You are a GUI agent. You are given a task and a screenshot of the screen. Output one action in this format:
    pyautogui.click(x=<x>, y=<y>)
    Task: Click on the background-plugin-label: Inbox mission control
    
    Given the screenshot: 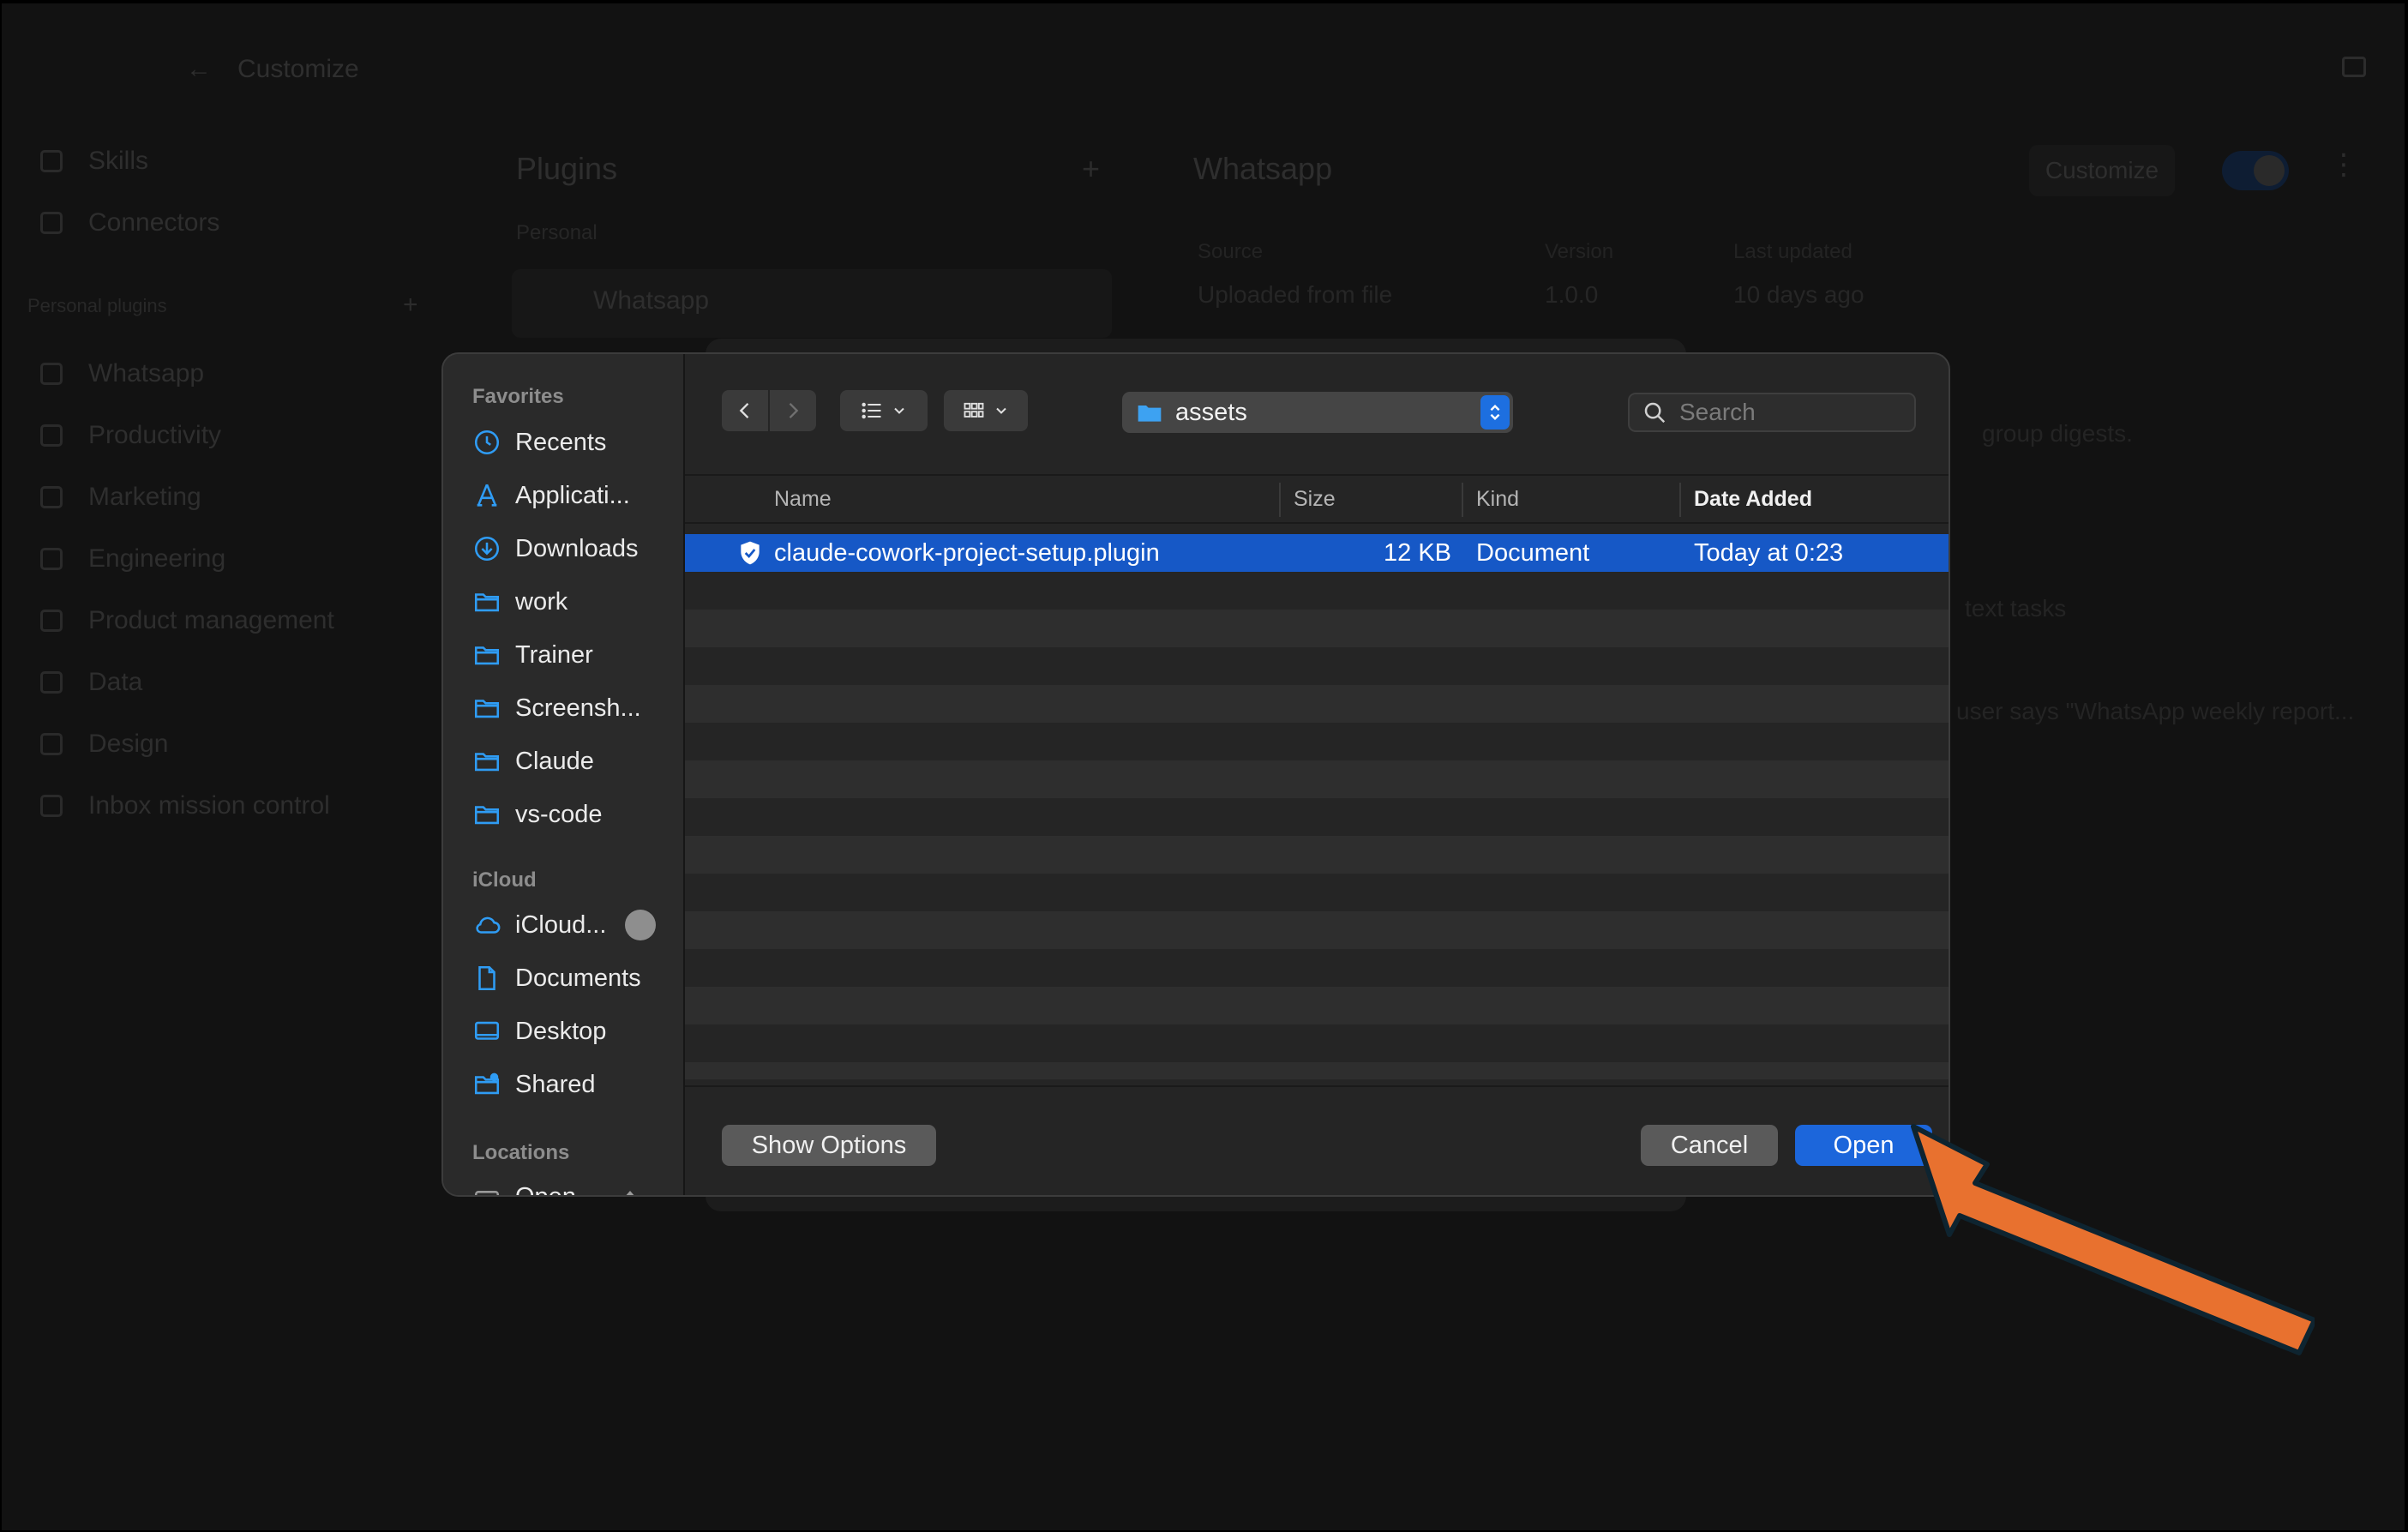 What is the action you would take?
    pyautogui.click(x=209, y=805)
    